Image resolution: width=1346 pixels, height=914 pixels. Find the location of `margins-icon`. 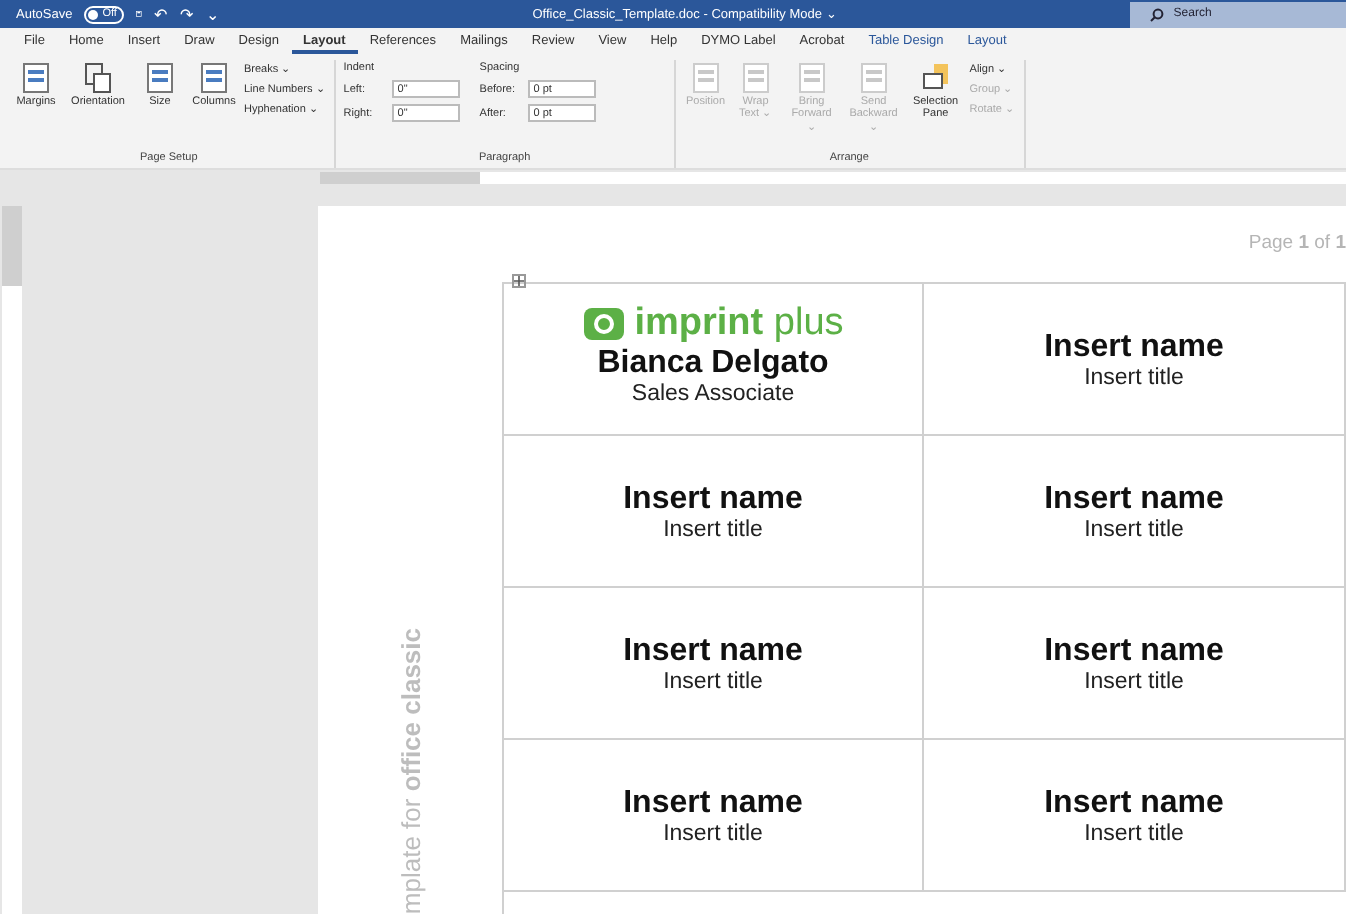

margins-icon is located at coordinates (36, 78).